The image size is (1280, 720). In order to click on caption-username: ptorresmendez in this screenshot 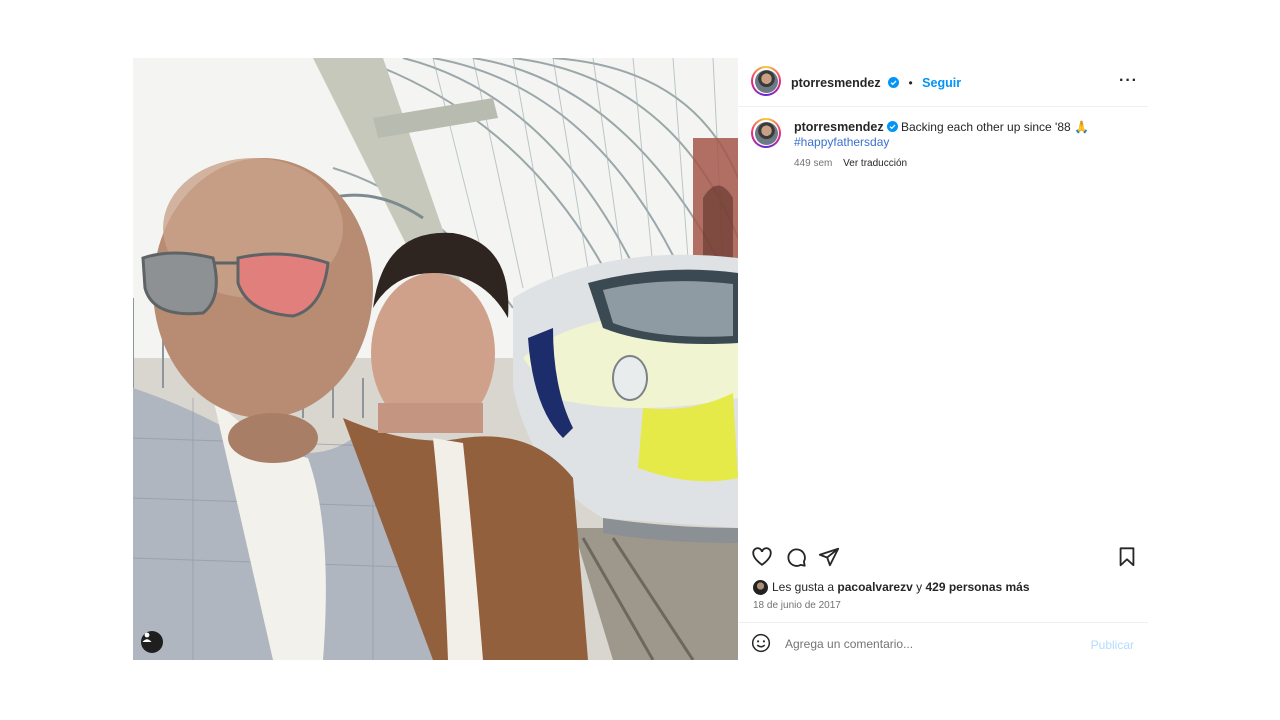, I will do `click(839, 127)`.